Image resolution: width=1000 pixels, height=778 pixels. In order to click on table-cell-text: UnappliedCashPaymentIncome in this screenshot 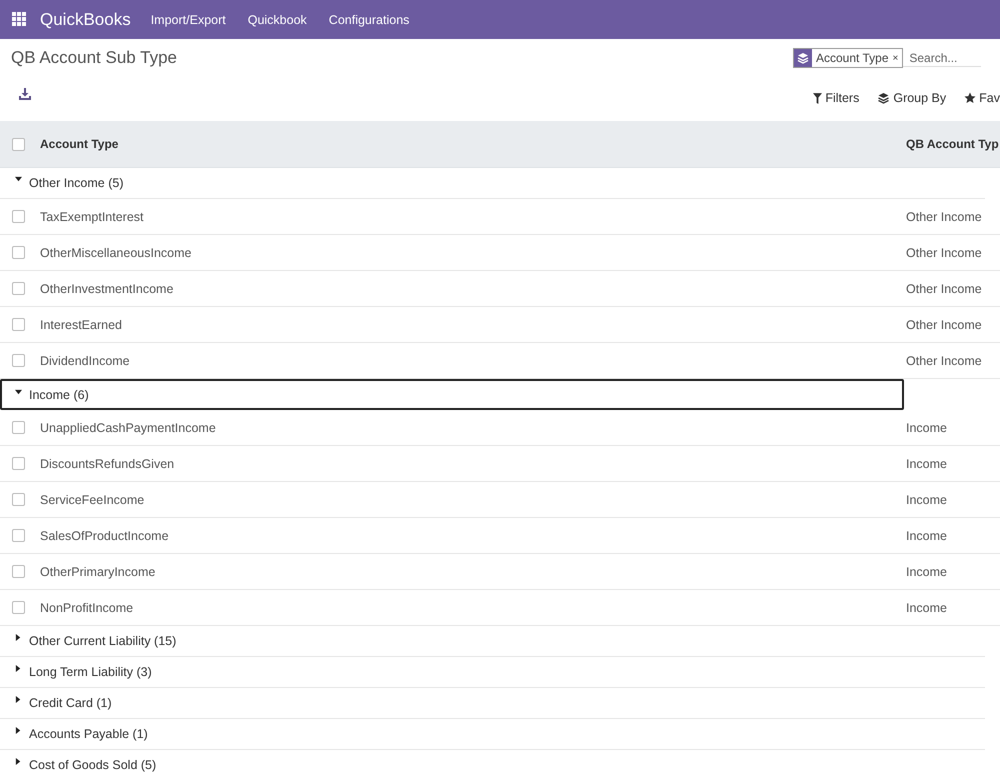, I will do `click(128, 427)`.